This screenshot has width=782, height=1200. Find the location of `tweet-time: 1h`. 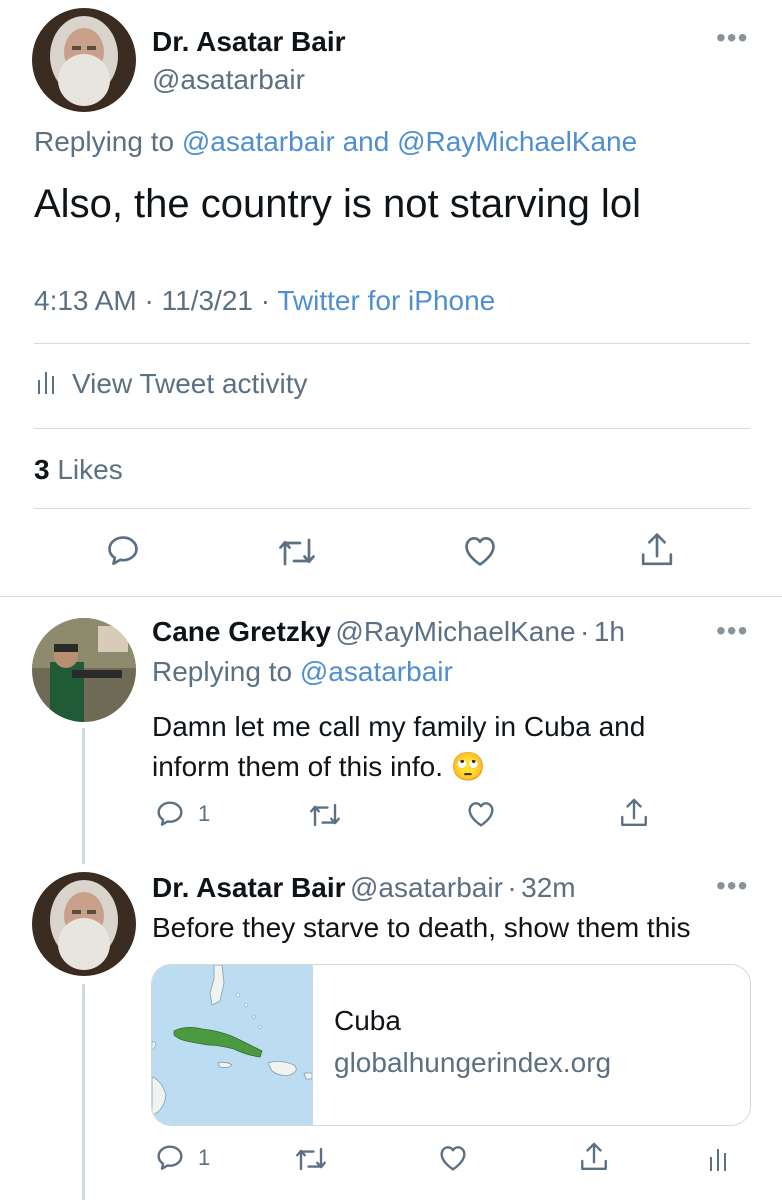

tweet-time: 1h is located at coordinates (609, 631).